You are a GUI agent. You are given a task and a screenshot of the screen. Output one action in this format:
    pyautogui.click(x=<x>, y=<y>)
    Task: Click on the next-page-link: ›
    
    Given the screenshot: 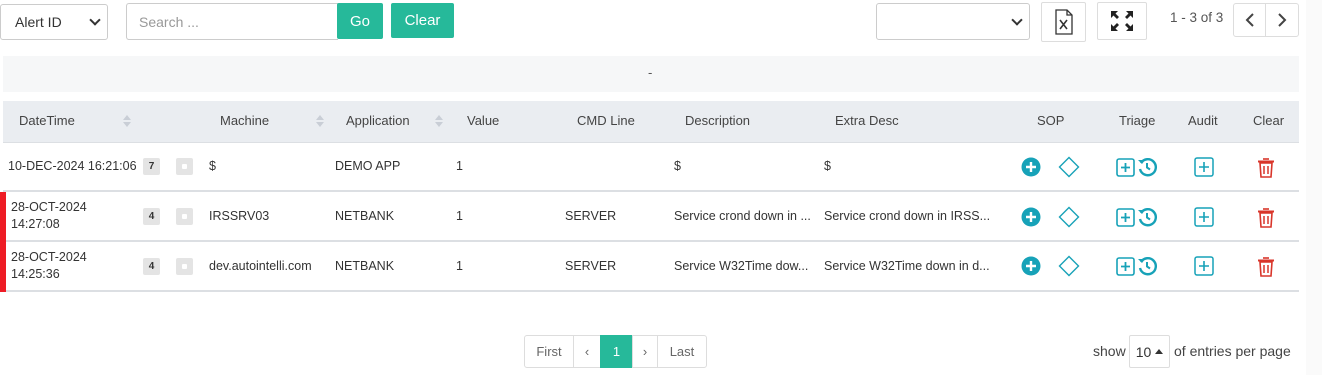 What is the action you would take?
    pyautogui.click(x=645, y=351)
    